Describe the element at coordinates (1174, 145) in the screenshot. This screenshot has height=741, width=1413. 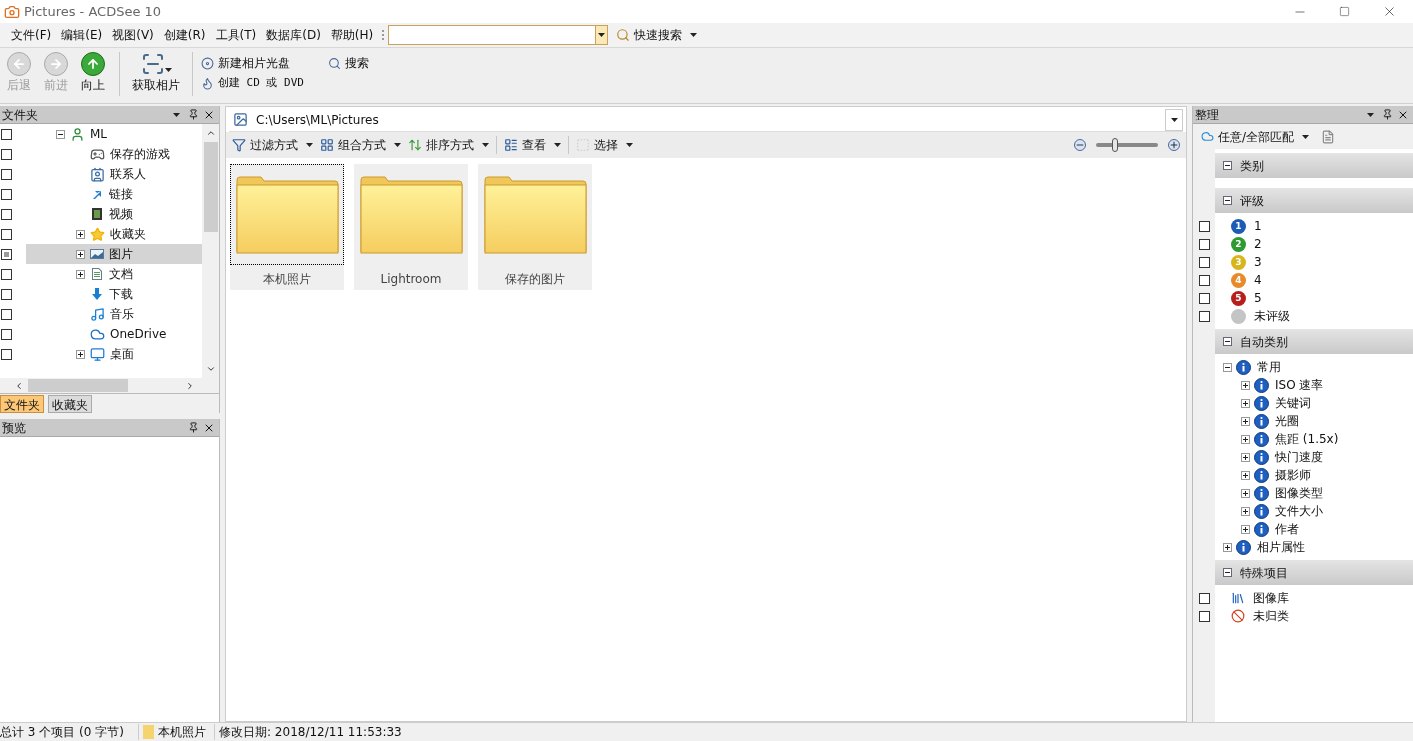
I see `zoom-in-icon` at that location.